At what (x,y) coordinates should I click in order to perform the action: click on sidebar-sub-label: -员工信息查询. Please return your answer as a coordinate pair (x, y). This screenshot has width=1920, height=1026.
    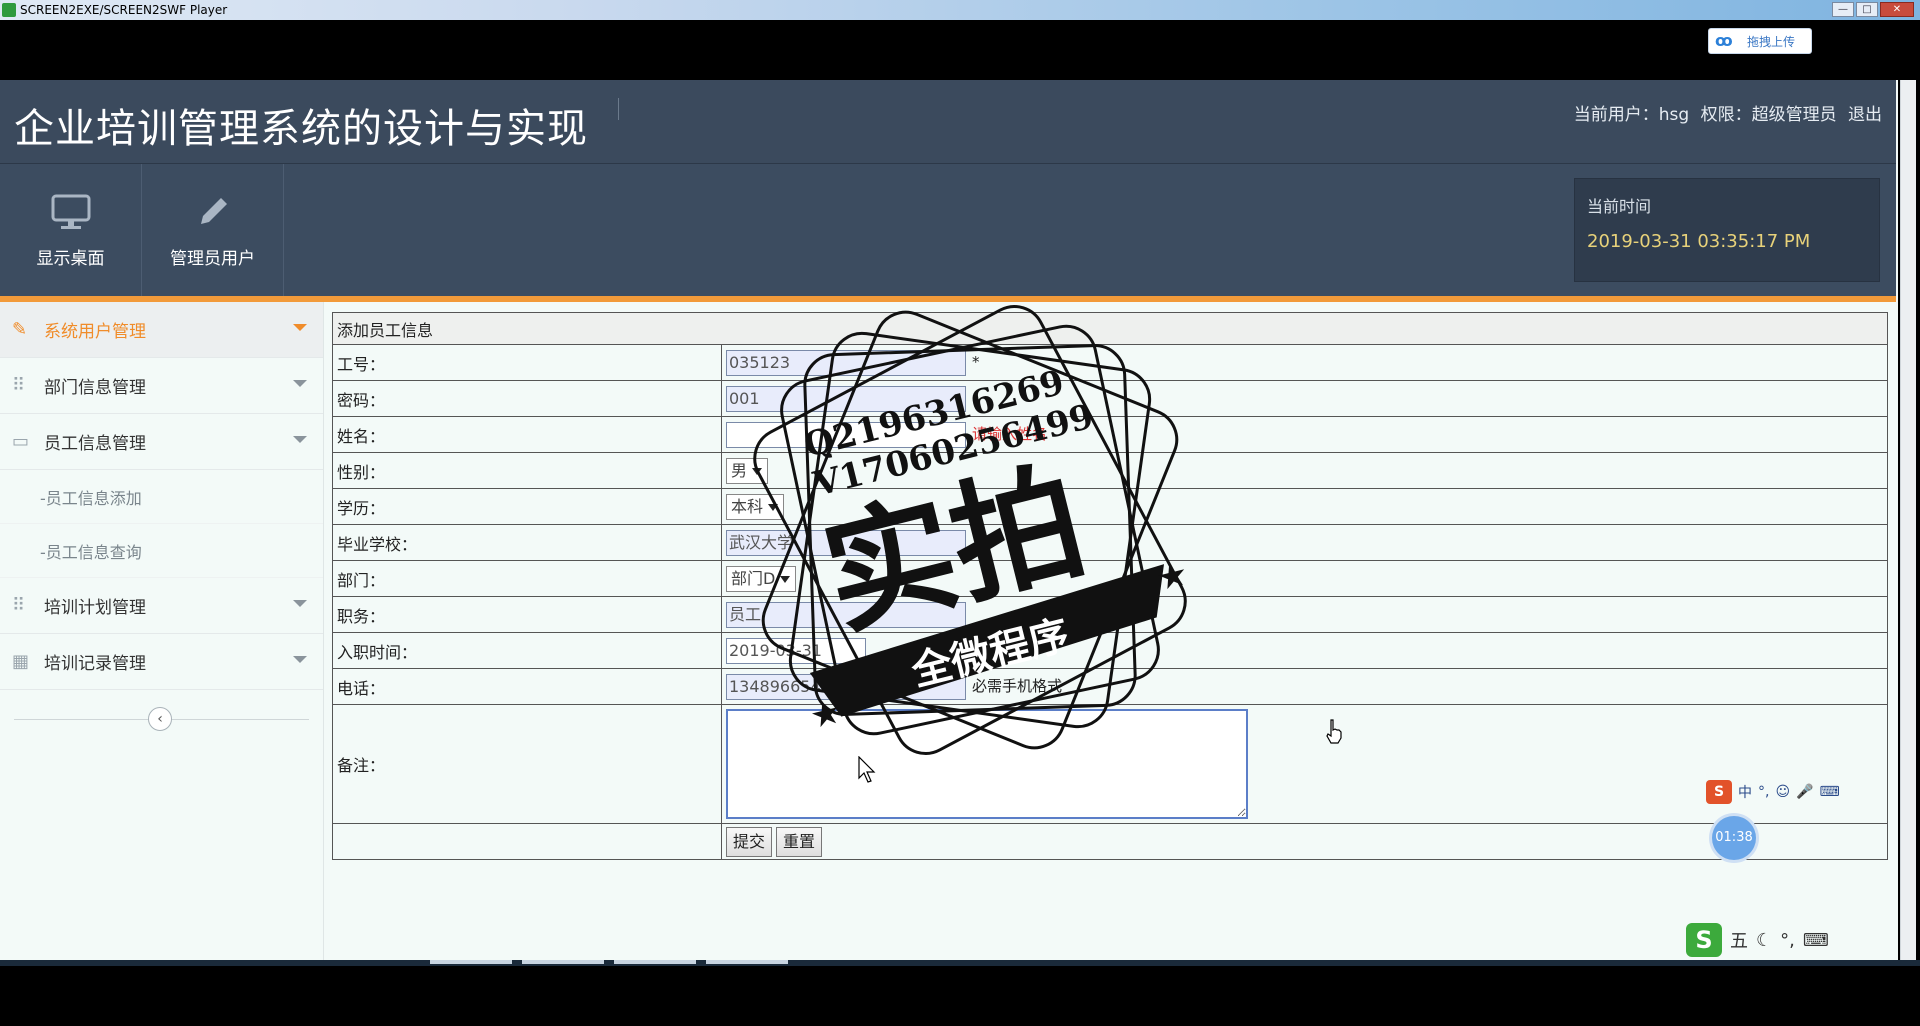
    Looking at the image, I should click on (91, 552).